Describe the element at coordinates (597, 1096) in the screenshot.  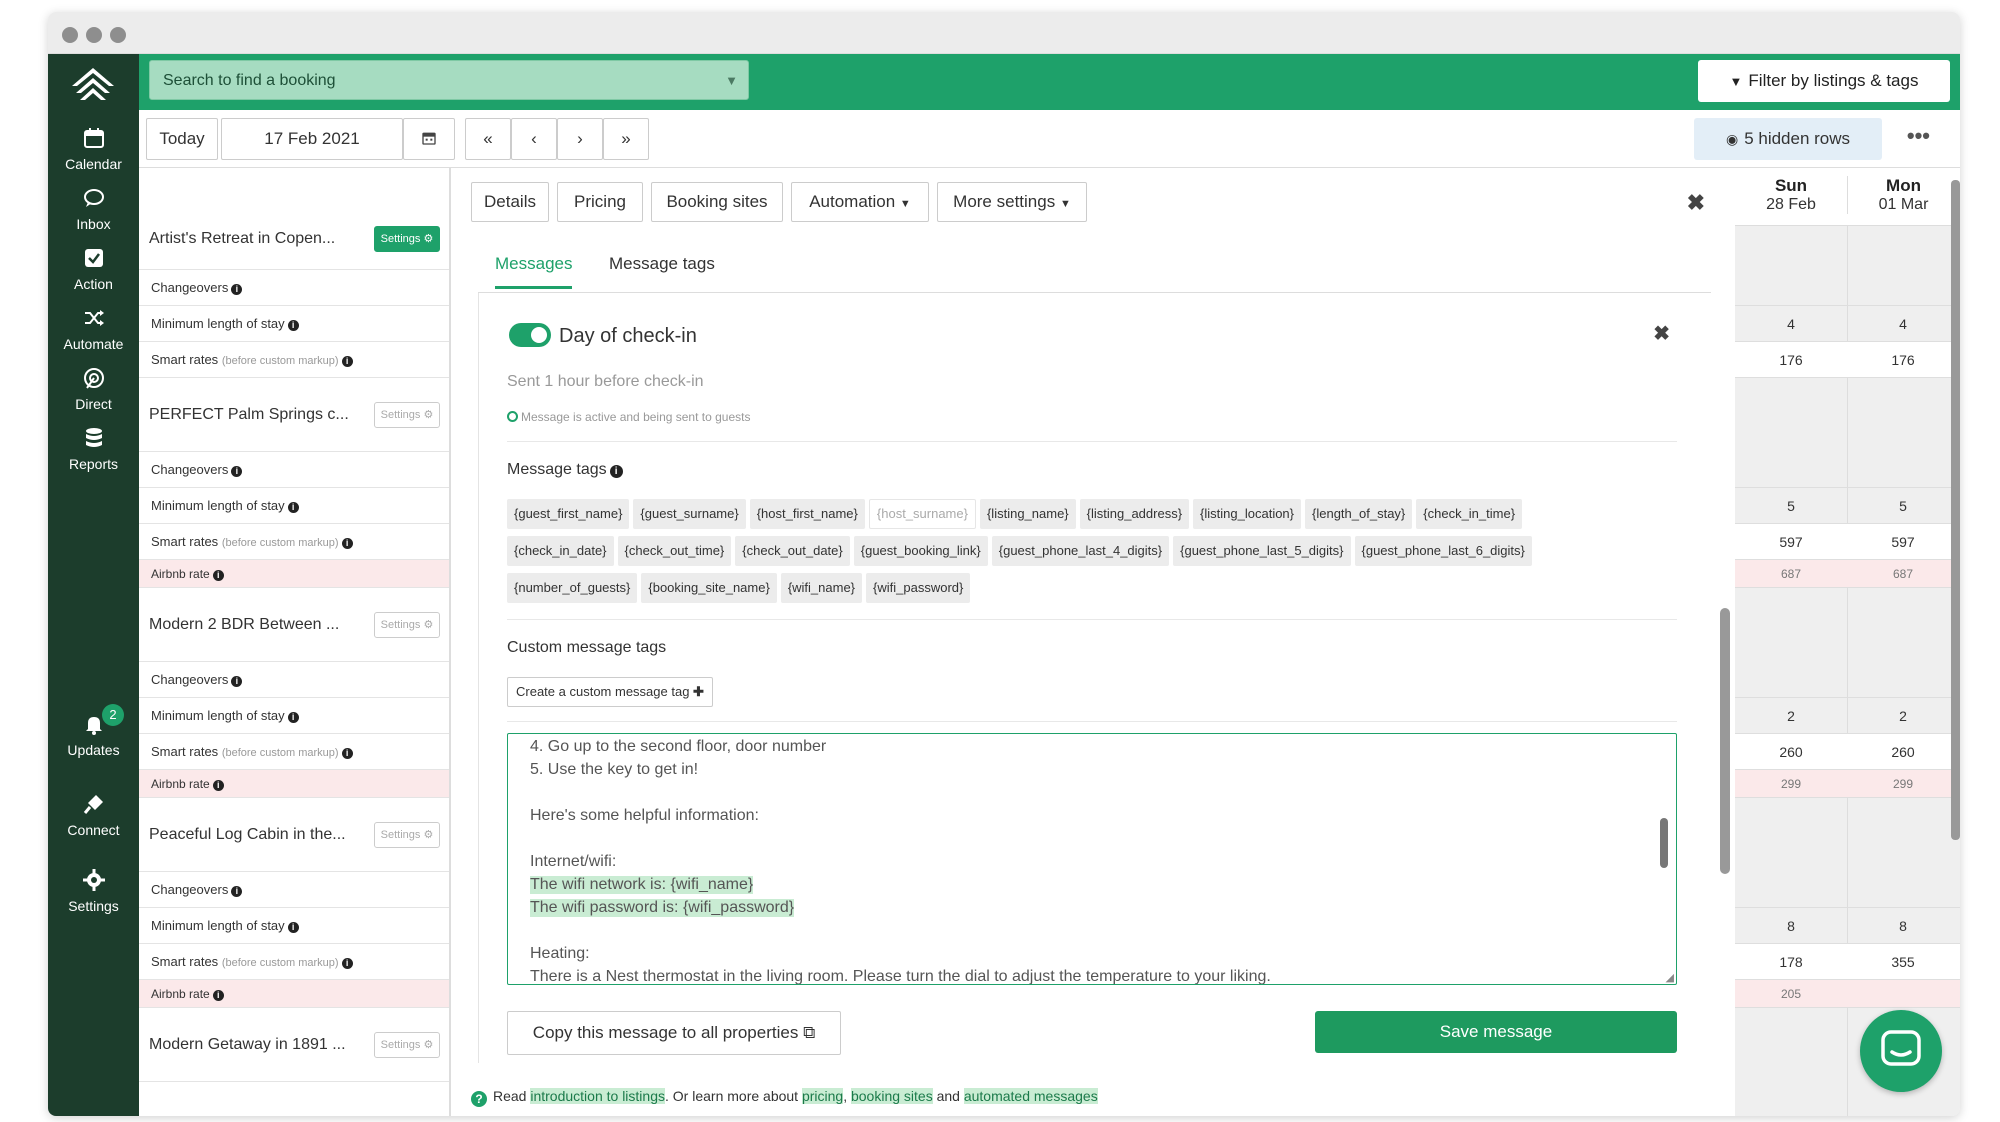
I see `intro-listings-link: introduction to listings` at that location.